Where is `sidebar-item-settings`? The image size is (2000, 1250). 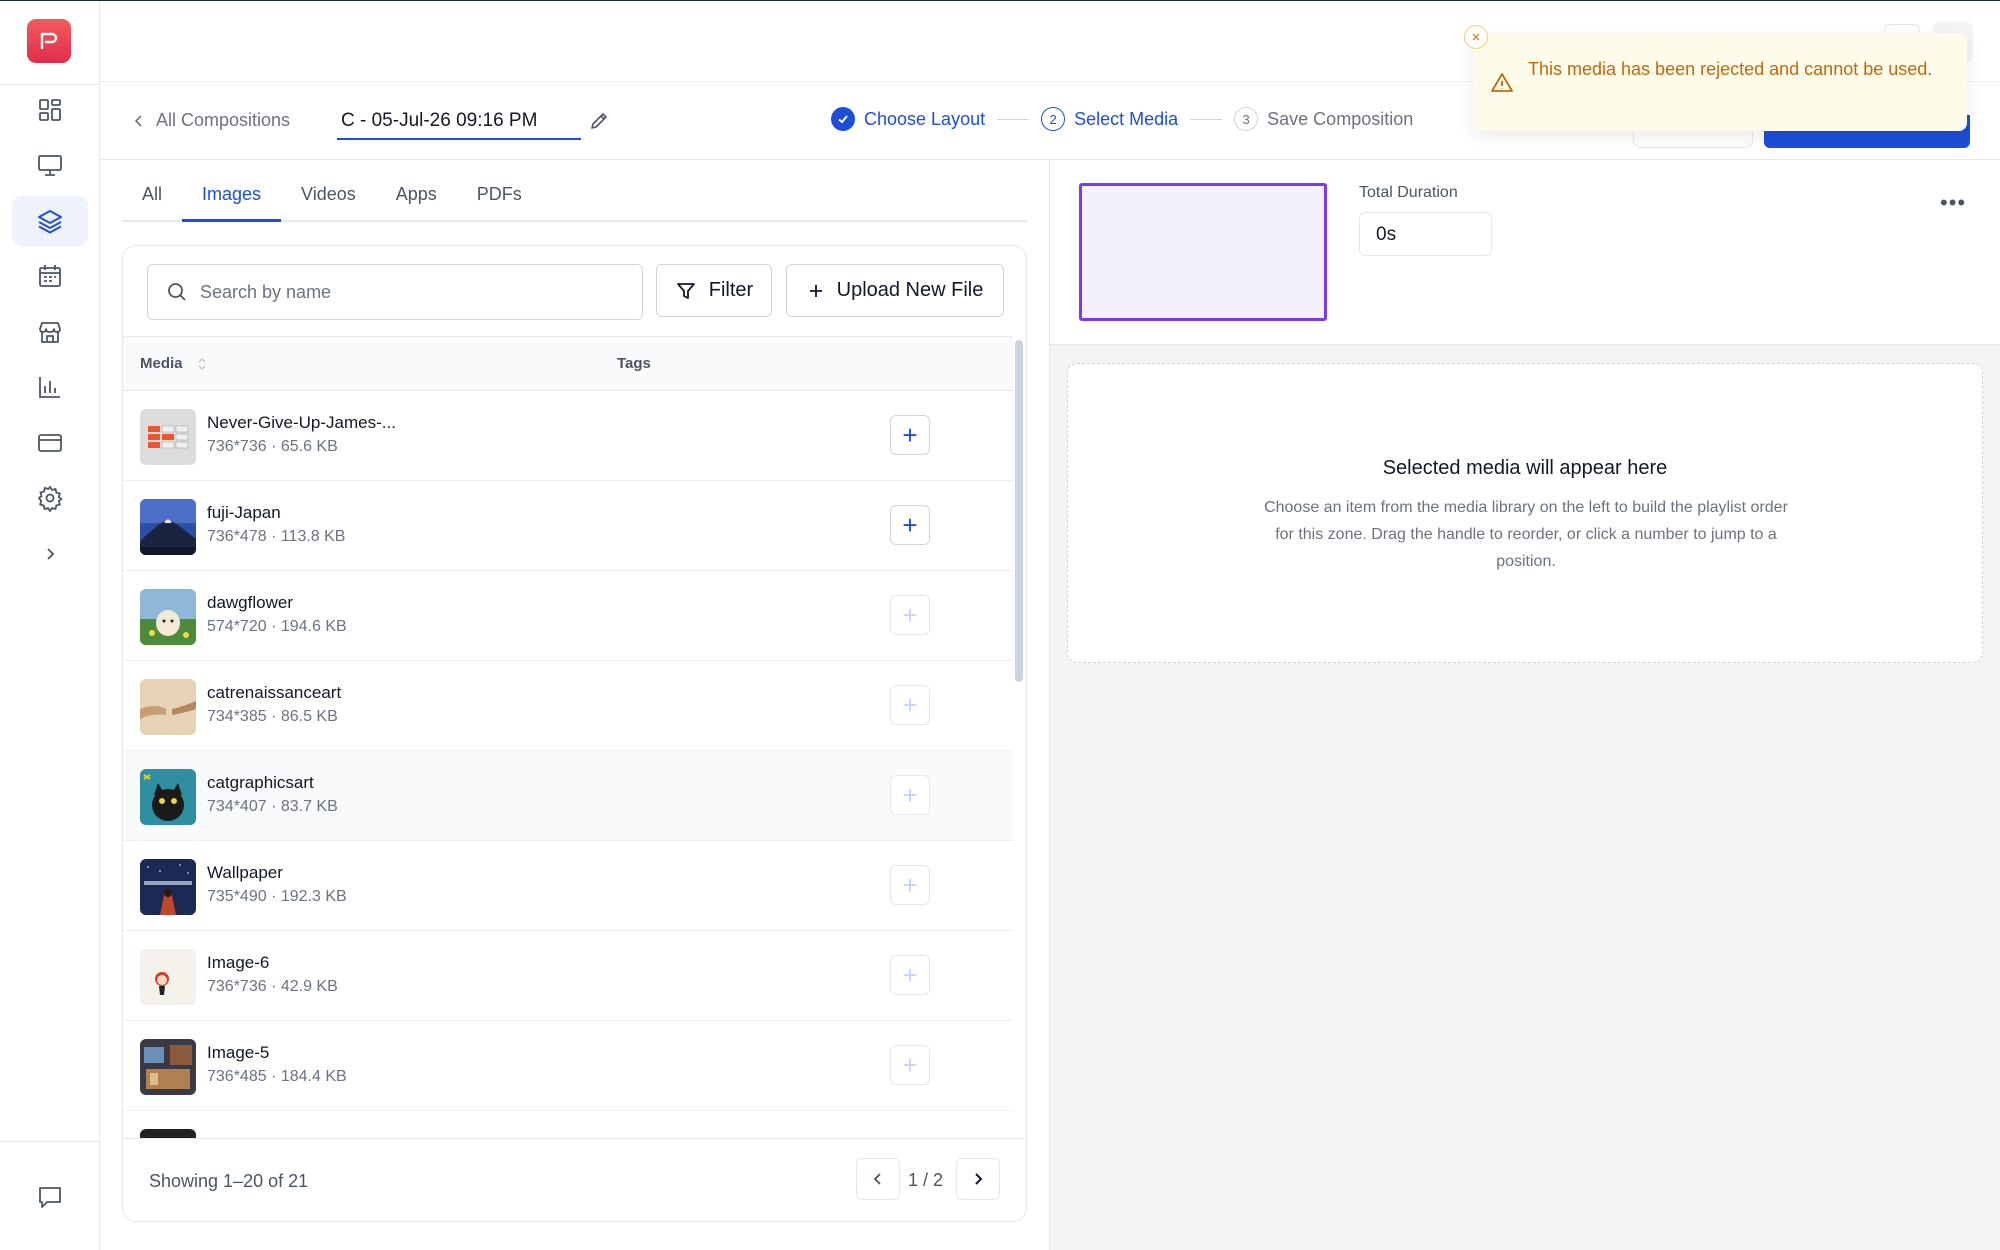 sidebar-item-settings is located at coordinates (50, 498).